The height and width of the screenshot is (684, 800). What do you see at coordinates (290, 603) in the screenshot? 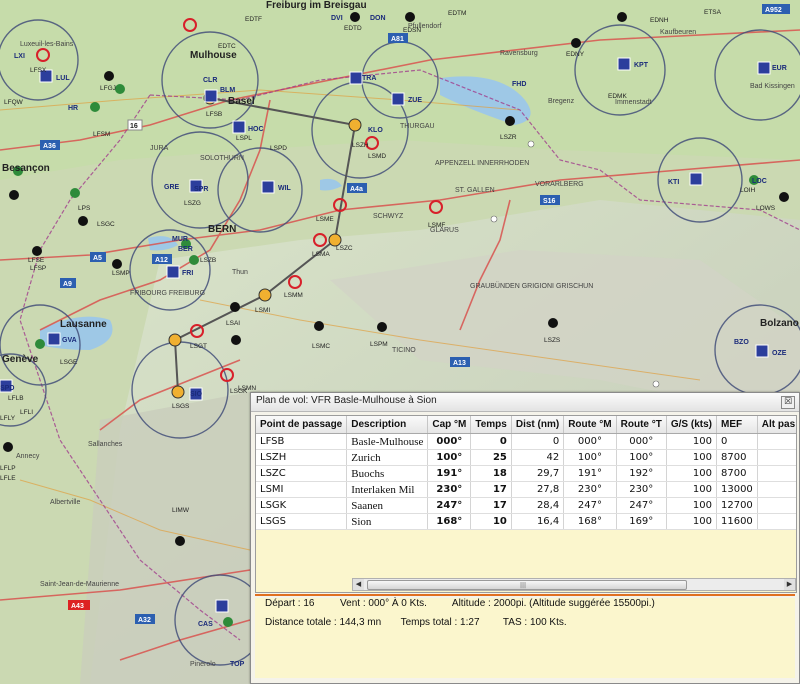
I see `departure-runway: Départ : 16` at bounding box center [290, 603].